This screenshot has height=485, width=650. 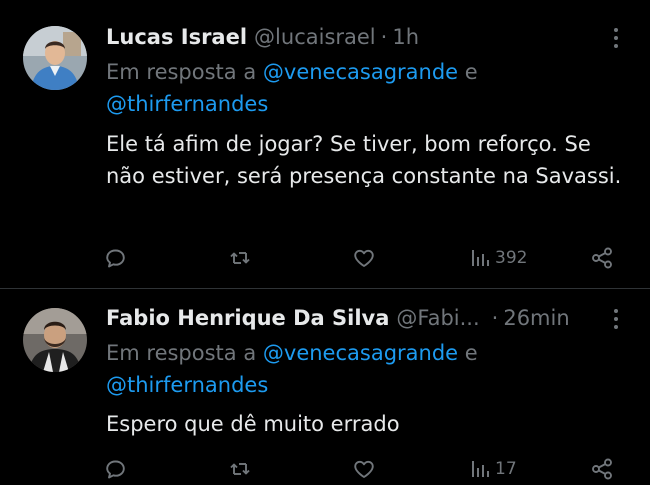 I want to click on tweet-actions: 392, so click(x=364, y=258).